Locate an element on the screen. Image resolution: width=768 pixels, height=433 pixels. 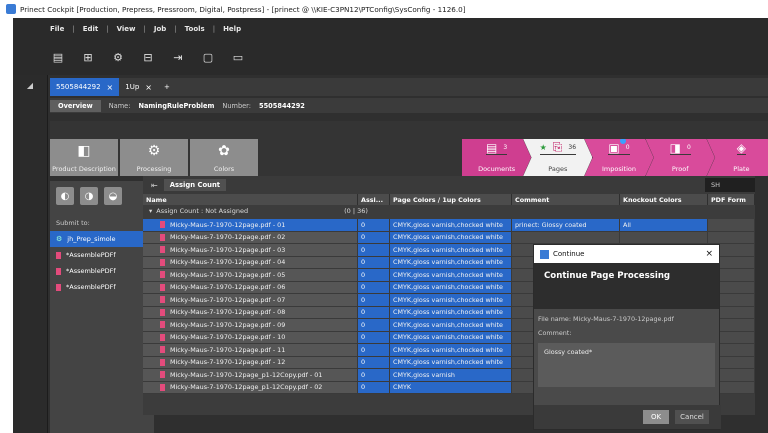
menu-job: Job is located at coordinates (160, 29).